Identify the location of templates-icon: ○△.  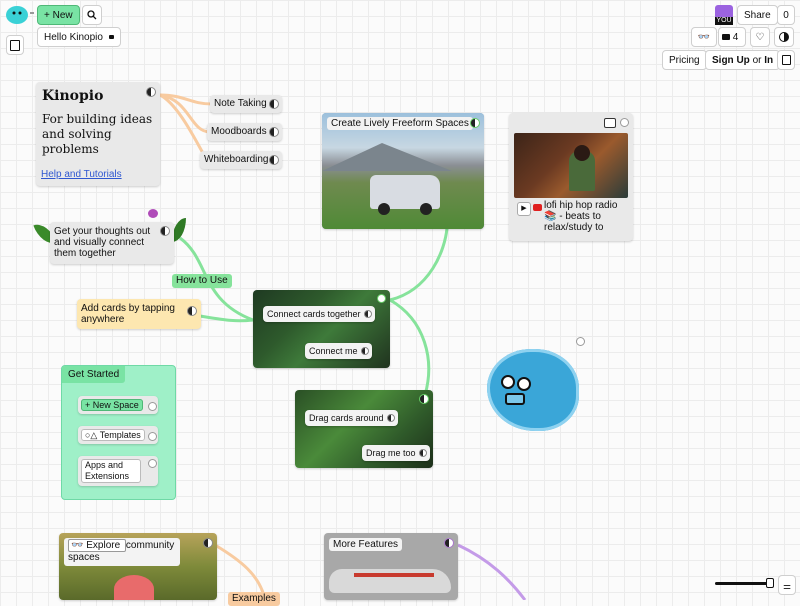
(91, 435).